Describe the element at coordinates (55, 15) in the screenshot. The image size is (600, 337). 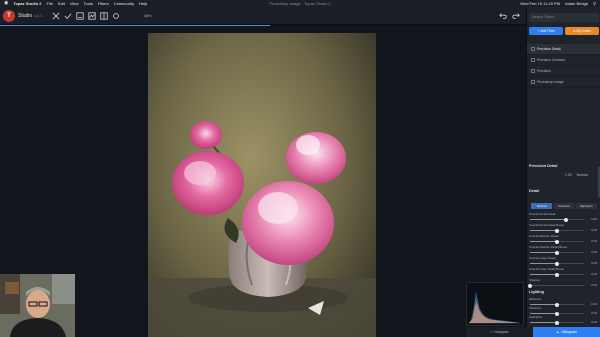
I see `crop-icon` at that location.